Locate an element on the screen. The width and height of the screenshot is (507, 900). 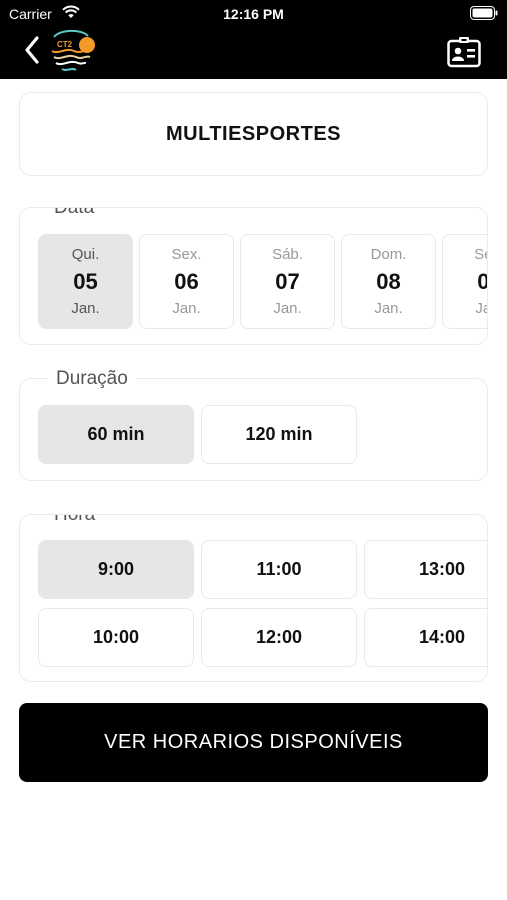
date-day: 06 is located at coordinates (186, 281).